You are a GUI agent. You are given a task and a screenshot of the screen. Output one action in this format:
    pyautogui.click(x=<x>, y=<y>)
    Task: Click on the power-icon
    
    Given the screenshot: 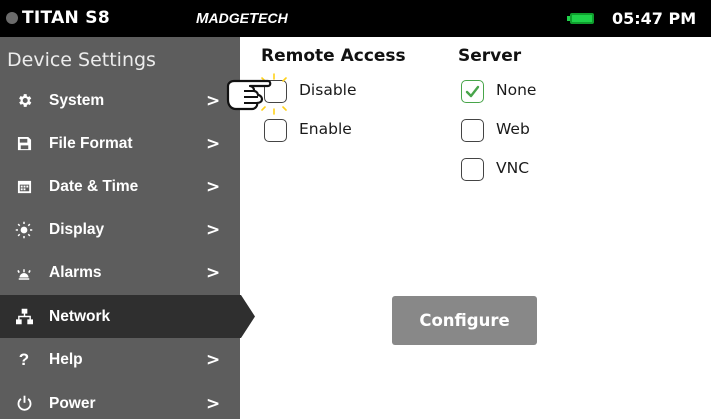 What is the action you would take?
    pyautogui.click(x=24, y=404)
    